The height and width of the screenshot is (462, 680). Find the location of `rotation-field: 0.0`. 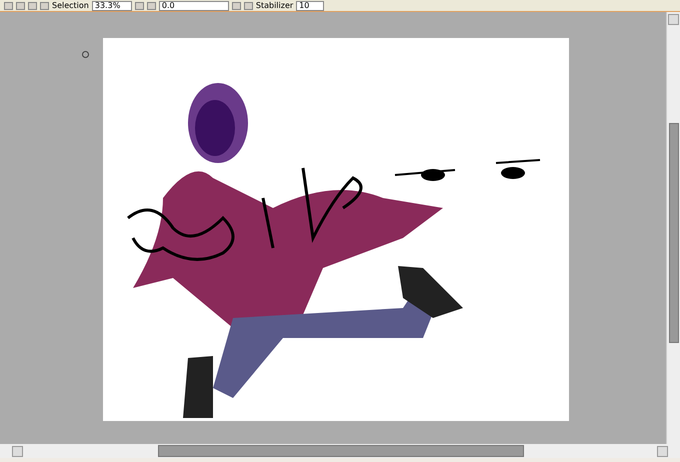

rotation-field: 0.0 is located at coordinates (193, 5).